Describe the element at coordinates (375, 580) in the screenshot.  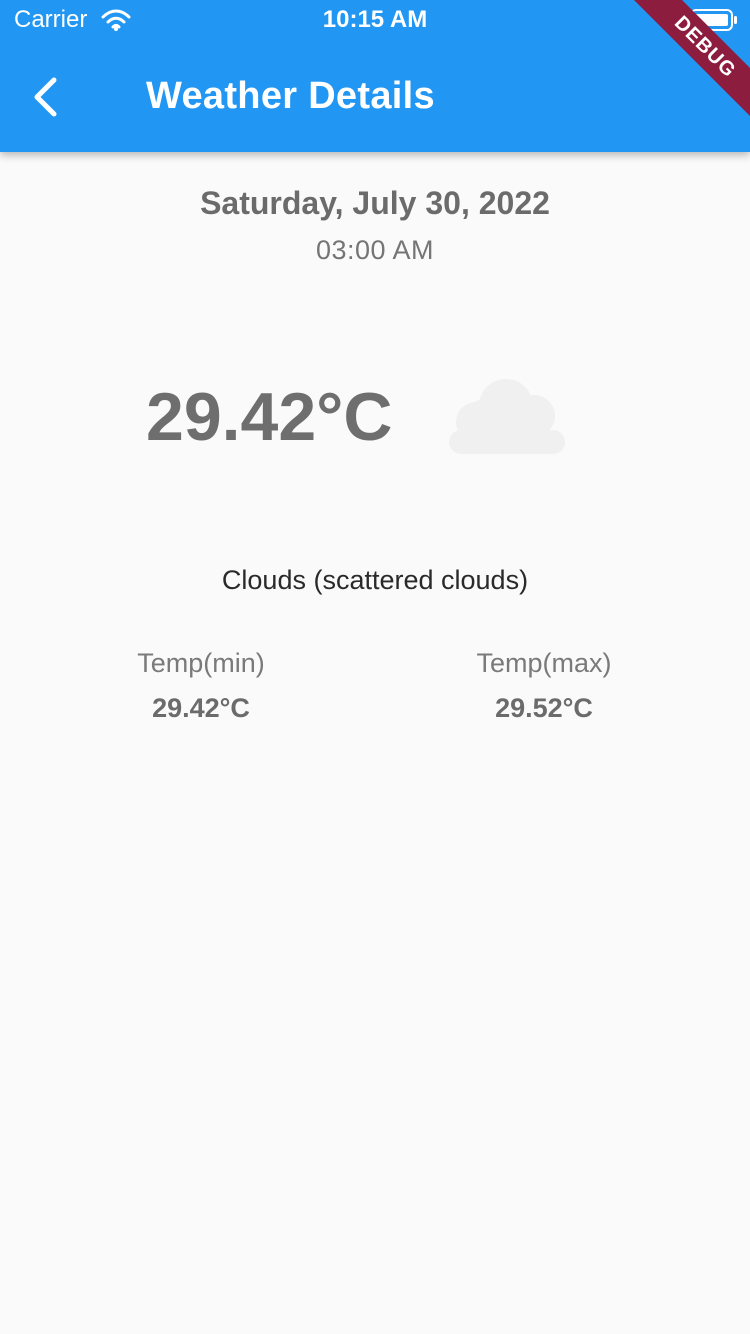
I see `weather-description: Clouds (scattered clouds)` at that location.